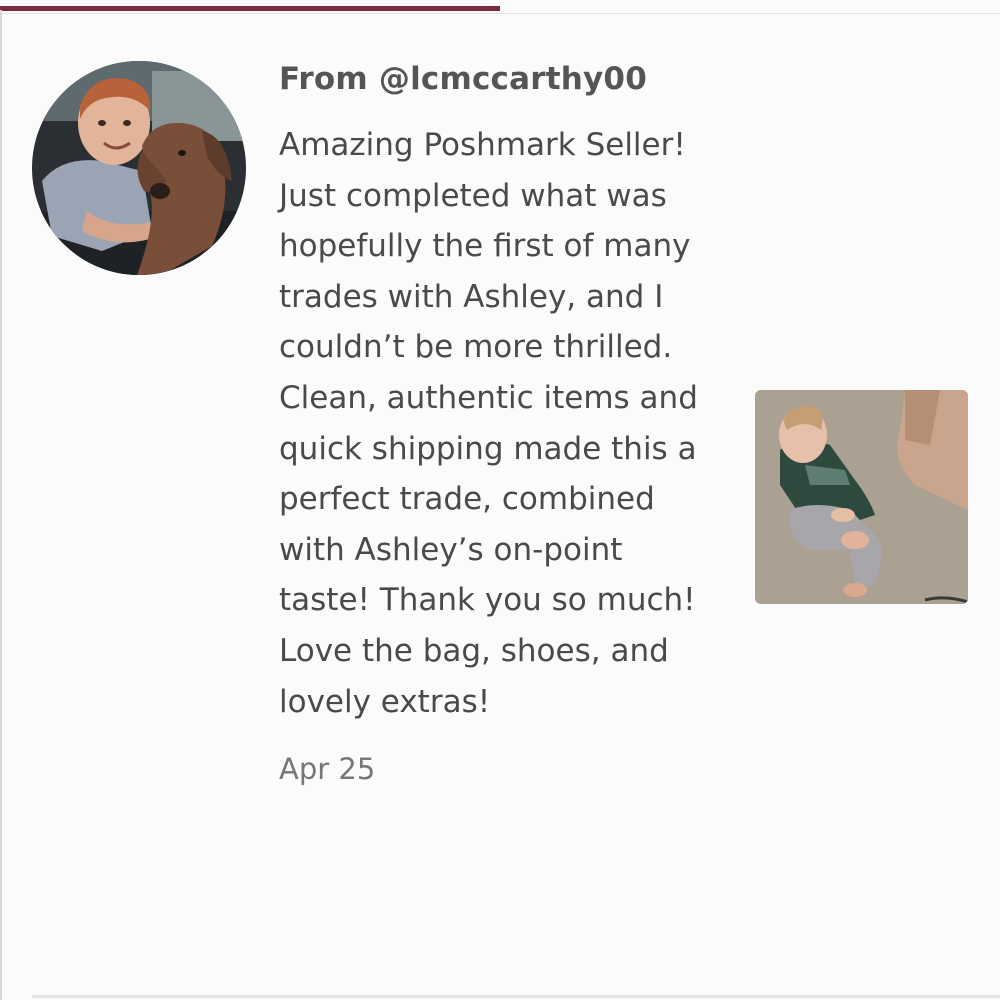 The height and width of the screenshot is (1000, 1000). What do you see at coordinates (250, 8) in the screenshot?
I see `active-tab-indicator` at bounding box center [250, 8].